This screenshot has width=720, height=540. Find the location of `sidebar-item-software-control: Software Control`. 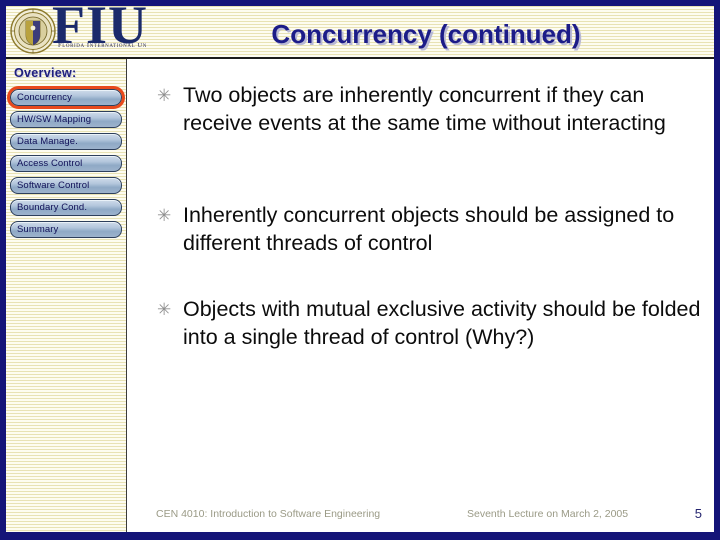

sidebar-item-software-control: Software Control is located at coordinates (66, 185).